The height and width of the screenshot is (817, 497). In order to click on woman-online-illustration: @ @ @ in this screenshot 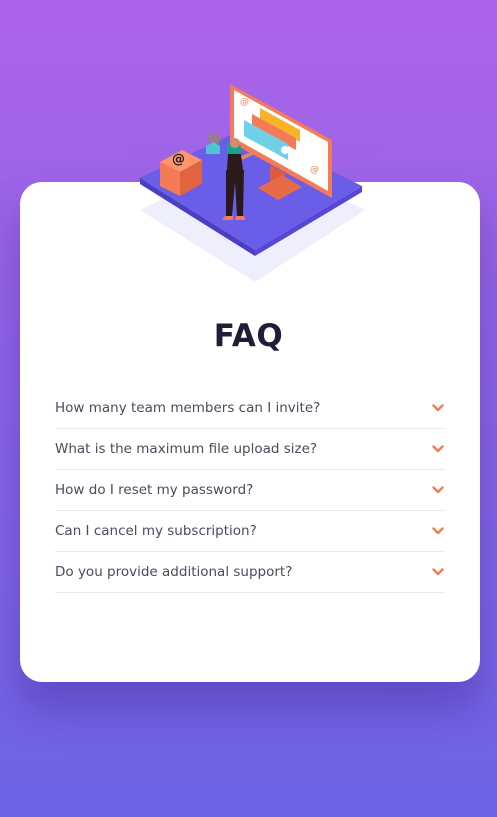, I will do `click(252, 183)`.